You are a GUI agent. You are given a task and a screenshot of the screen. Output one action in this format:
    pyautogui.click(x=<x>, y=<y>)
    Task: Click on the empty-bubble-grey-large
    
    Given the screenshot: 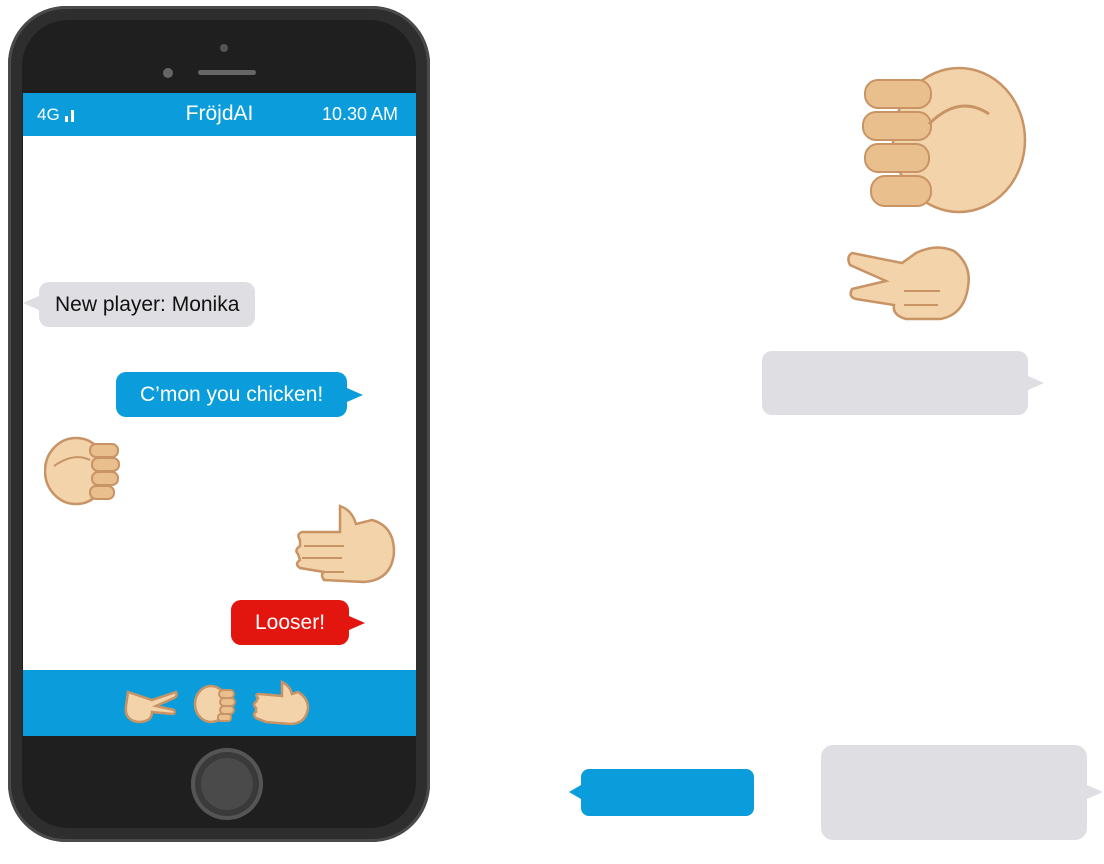 What is the action you would take?
    pyautogui.click(x=962, y=792)
    